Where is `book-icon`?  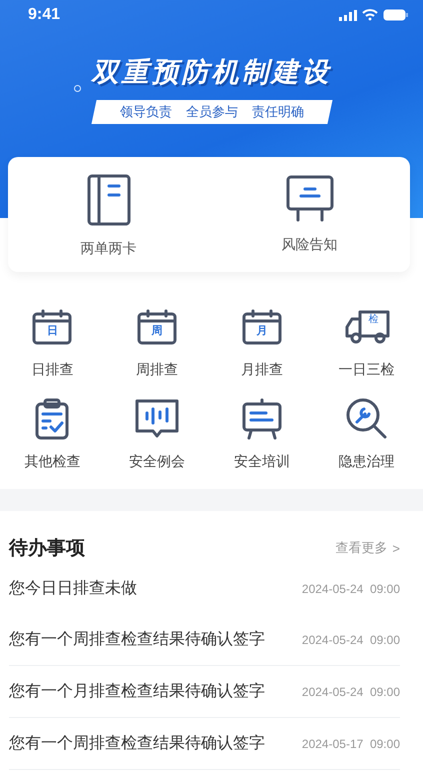 book-icon is located at coordinates (108, 200).